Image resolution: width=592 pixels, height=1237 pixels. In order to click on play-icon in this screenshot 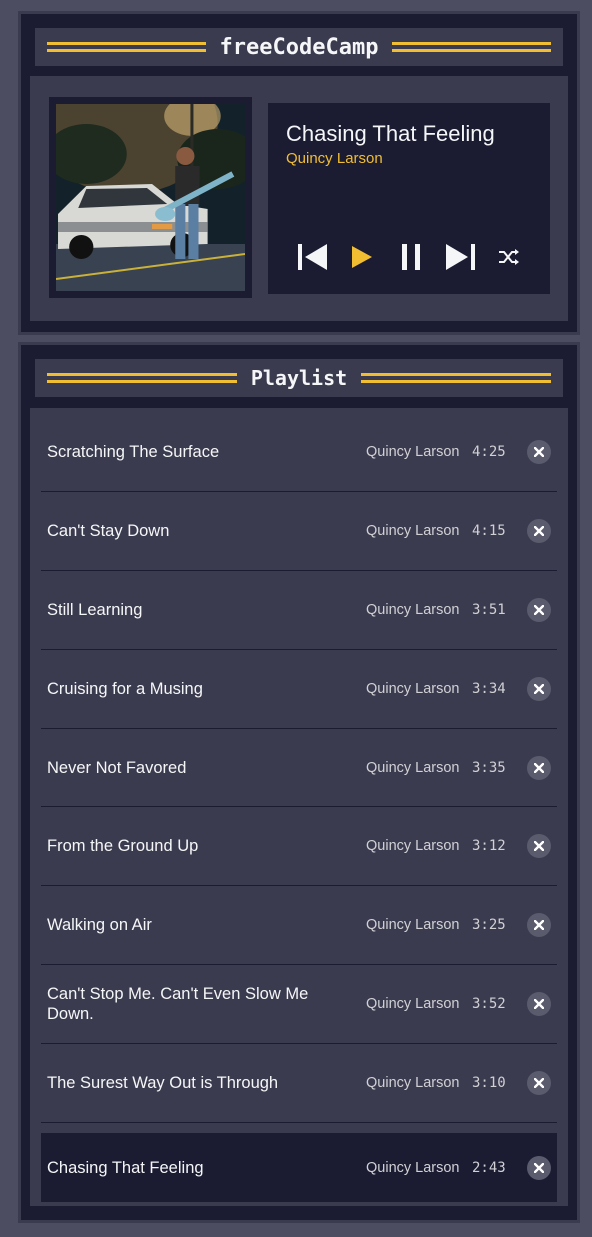, I will do `click(362, 257)`.